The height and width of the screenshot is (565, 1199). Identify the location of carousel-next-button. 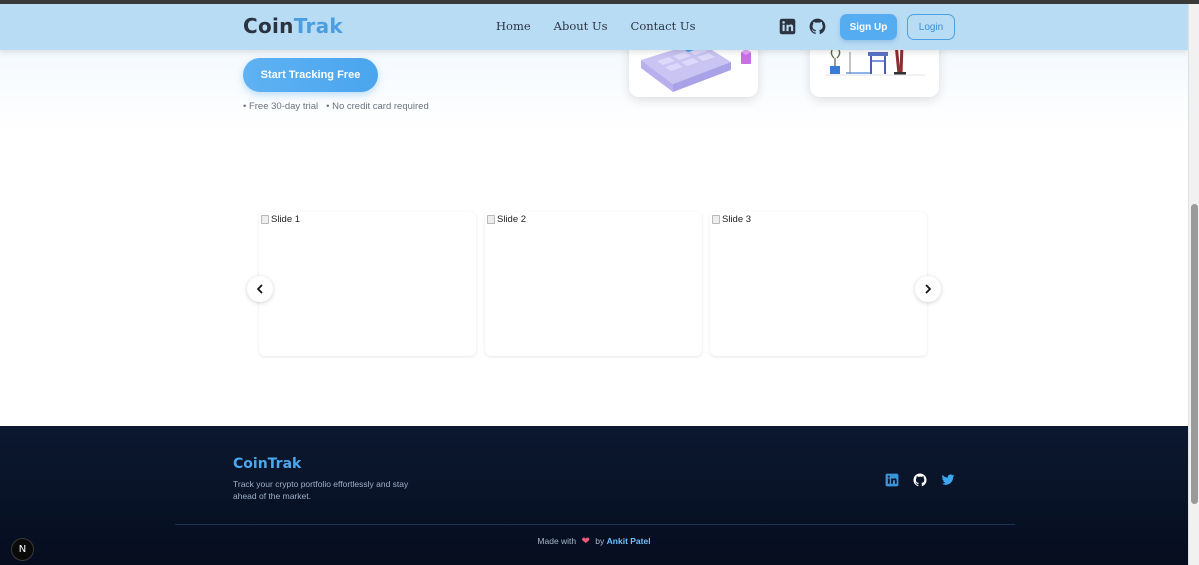
(928, 289).